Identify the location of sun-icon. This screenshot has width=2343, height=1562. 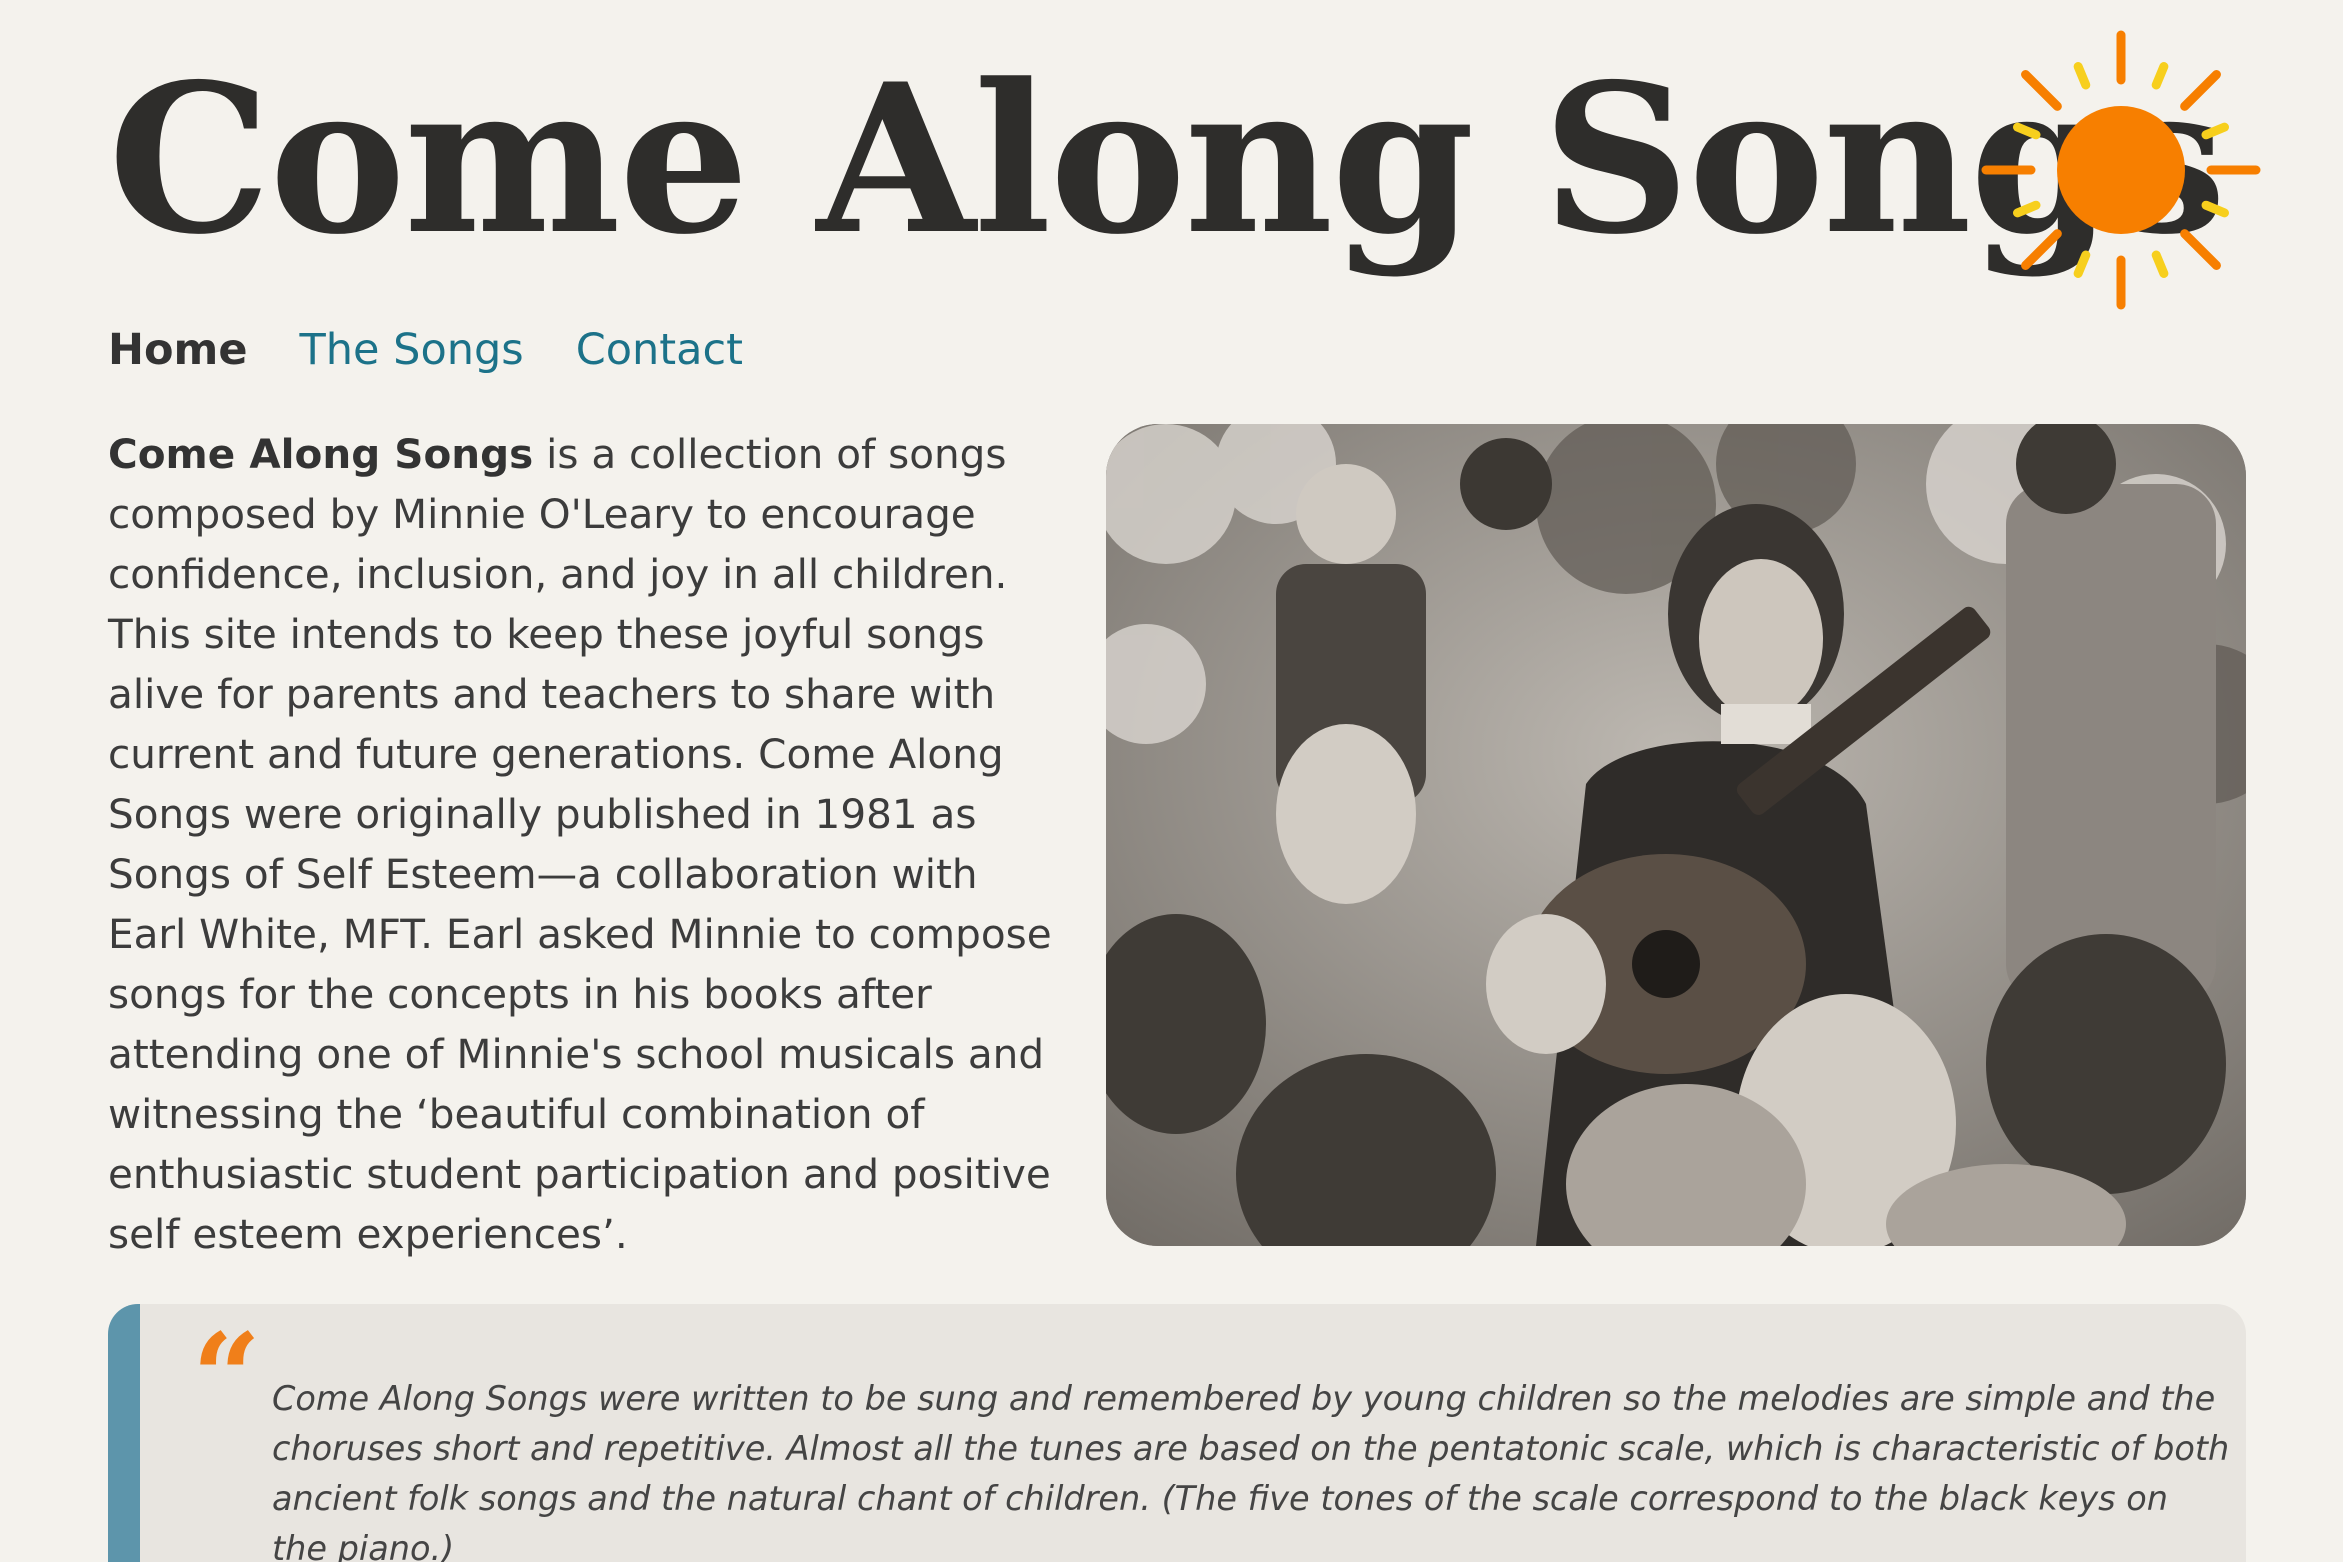
(2121, 170).